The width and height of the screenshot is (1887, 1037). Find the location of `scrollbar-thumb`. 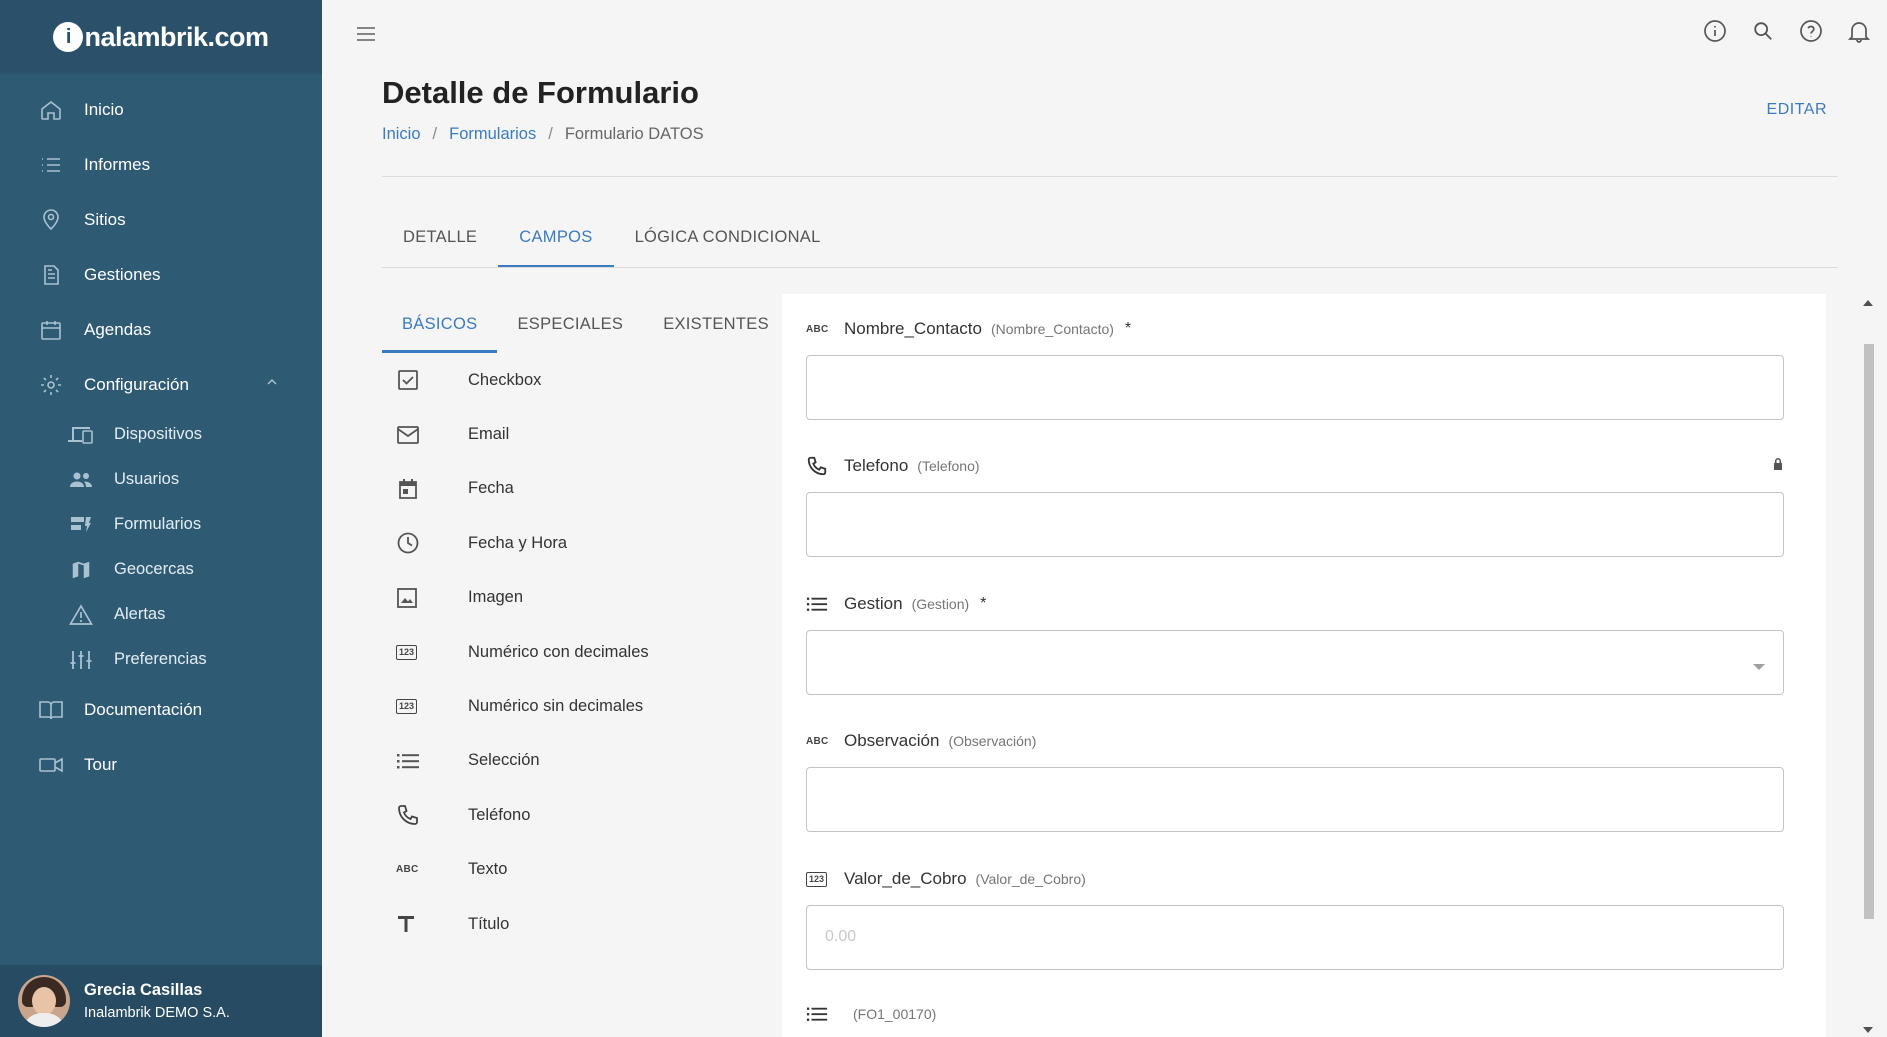

scrollbar-thumb is located at coordinates (1869, 631).